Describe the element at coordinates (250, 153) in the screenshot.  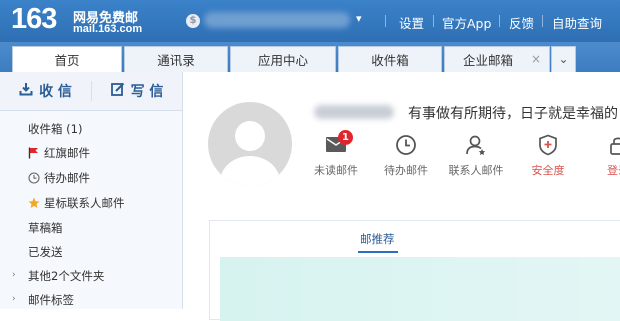
I see `default-avatar-icon` at that location.